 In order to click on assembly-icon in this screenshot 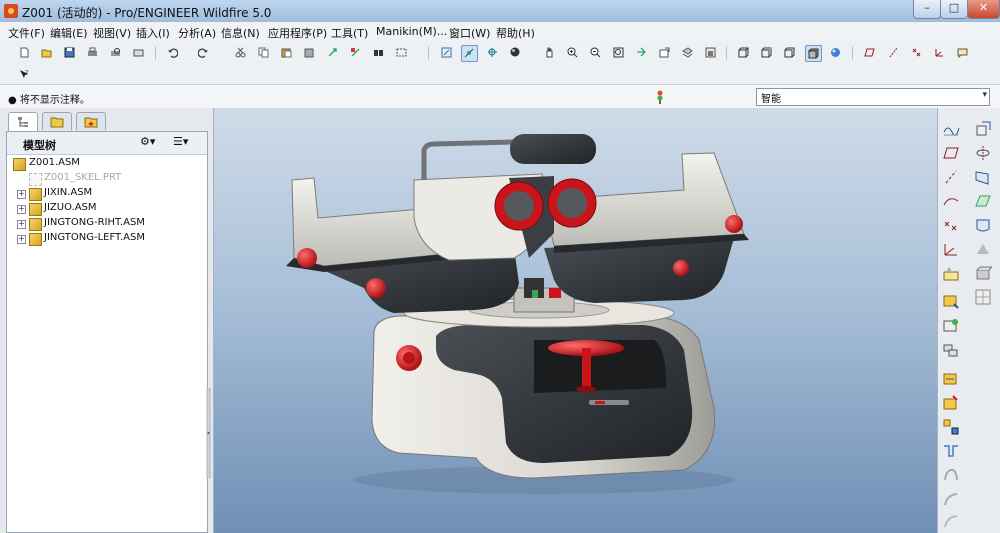, I will do `click(35, 209)`.